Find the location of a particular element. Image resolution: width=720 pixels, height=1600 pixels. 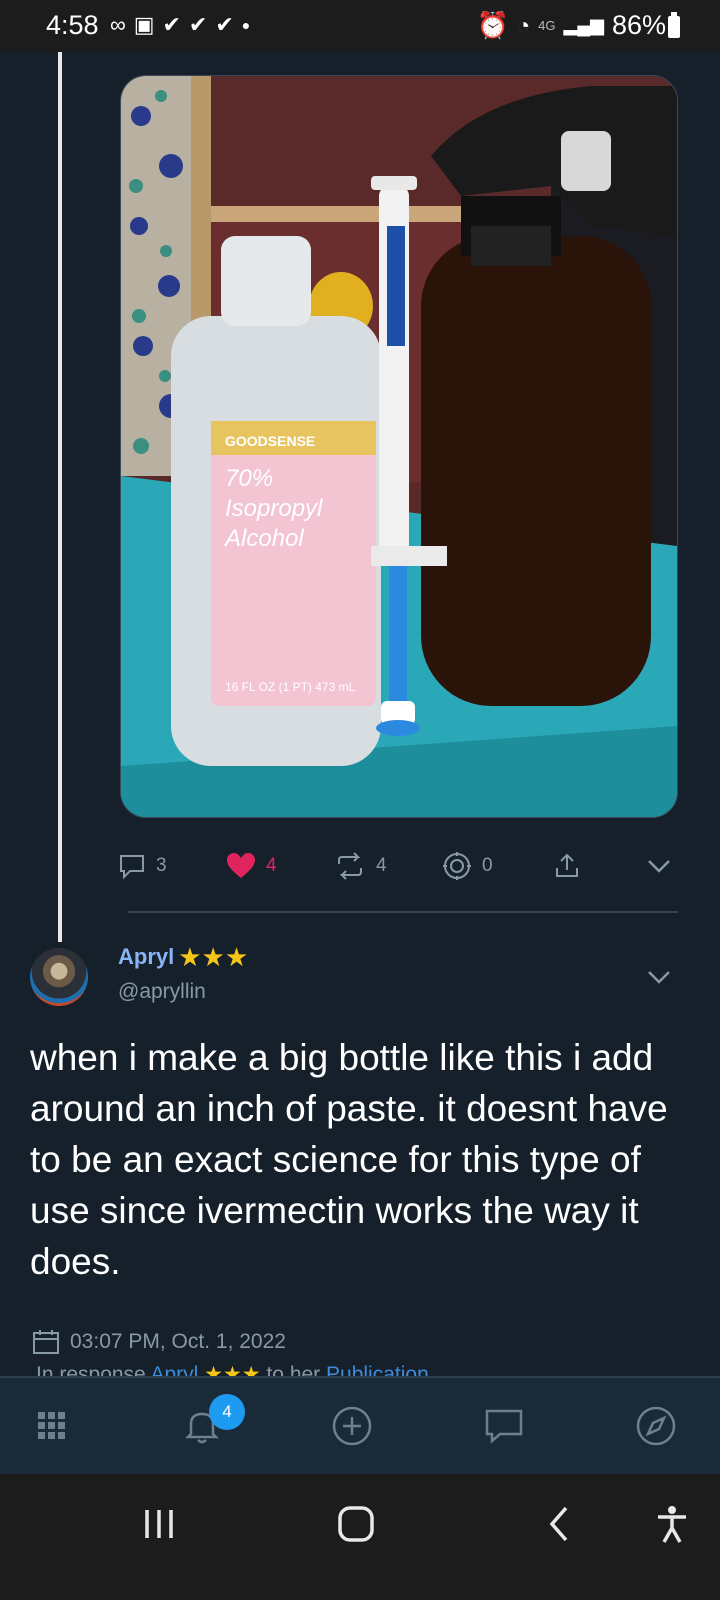

svg-text: 70% is located at coordinates (249, 478).